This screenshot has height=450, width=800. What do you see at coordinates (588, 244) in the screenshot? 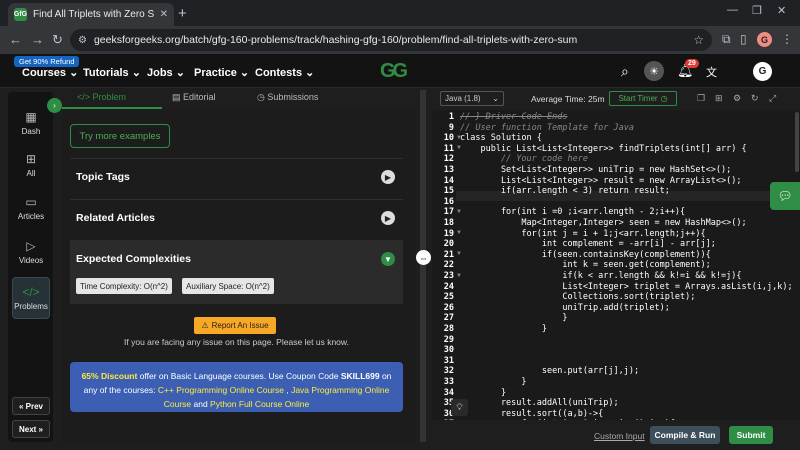
I see `code-line: int complement = -arr[i] - arr[j];` at bounding box center [588, 244].